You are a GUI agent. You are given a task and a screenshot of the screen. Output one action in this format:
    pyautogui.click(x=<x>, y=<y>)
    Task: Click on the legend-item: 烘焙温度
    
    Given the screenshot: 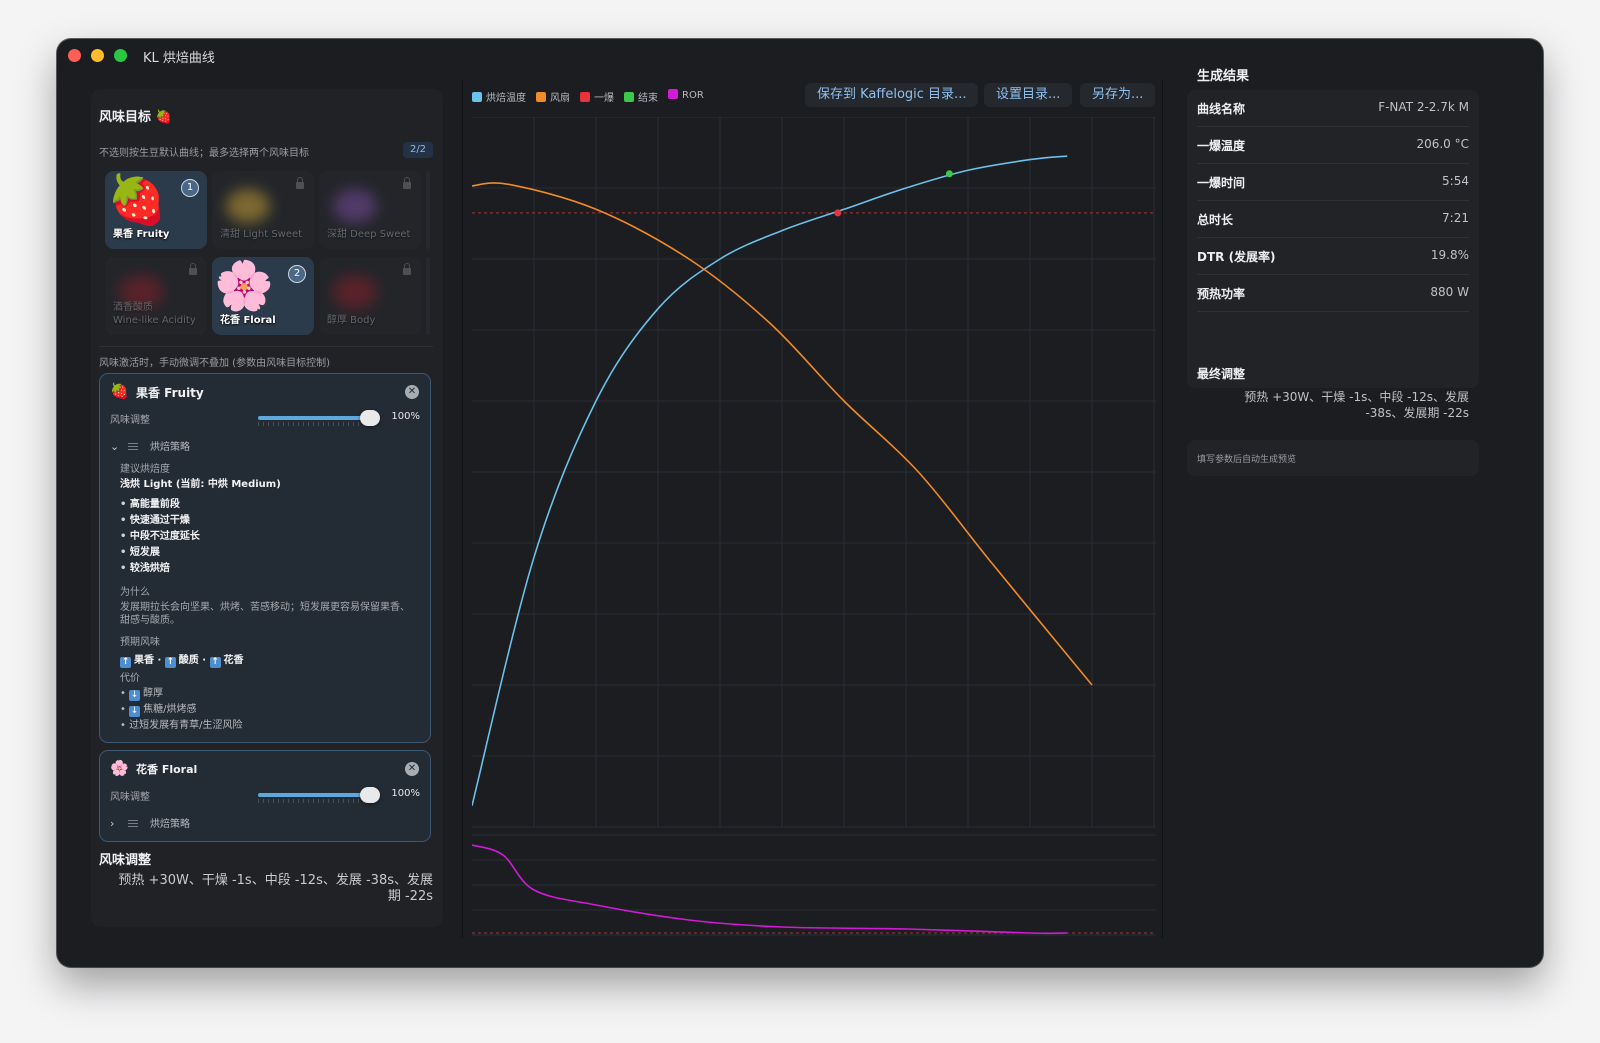 What is the action you would take?
    pyautogui.click(x=499, y=96)
    